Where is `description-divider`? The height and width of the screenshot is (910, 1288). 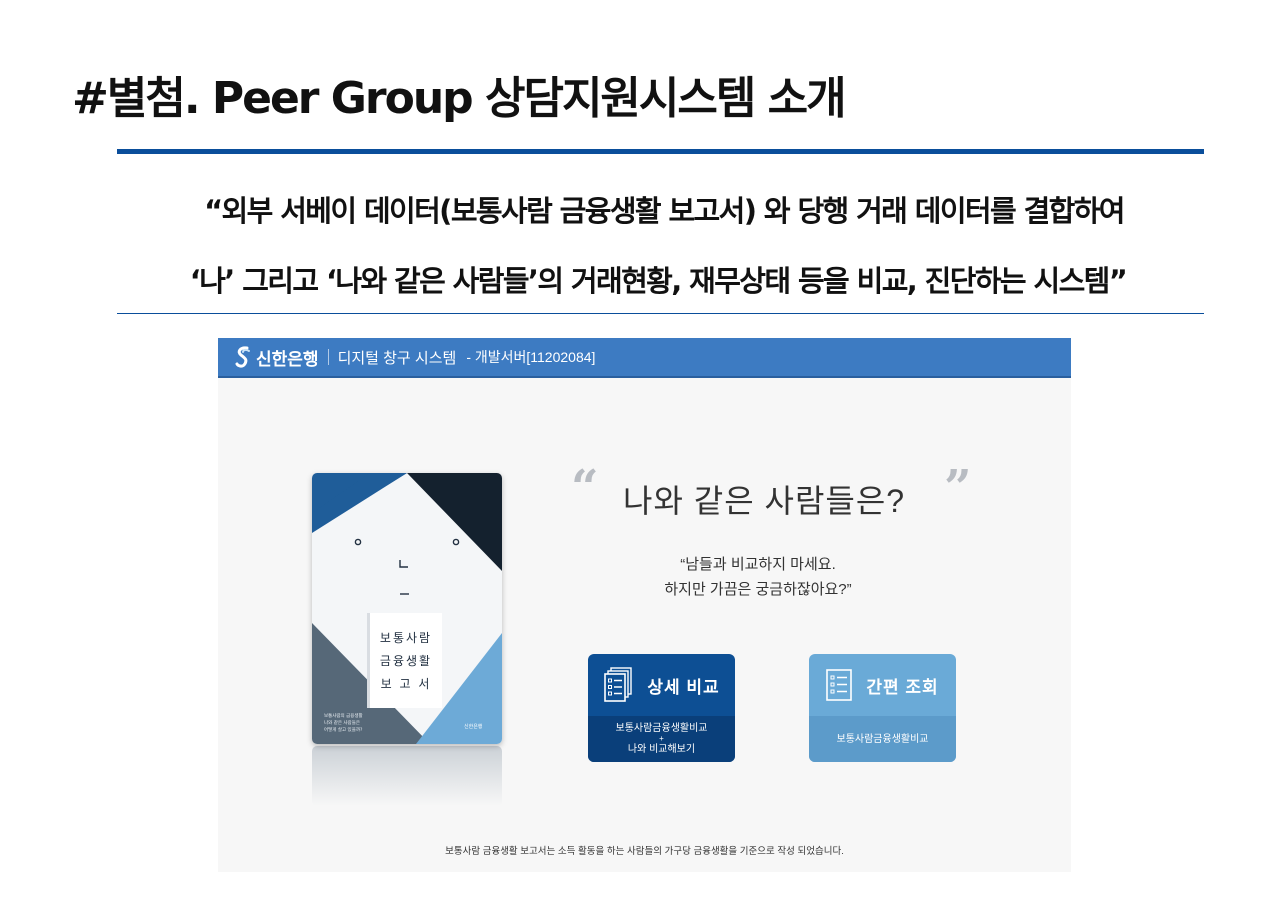
description-divider is located at coordinates (660, 313).